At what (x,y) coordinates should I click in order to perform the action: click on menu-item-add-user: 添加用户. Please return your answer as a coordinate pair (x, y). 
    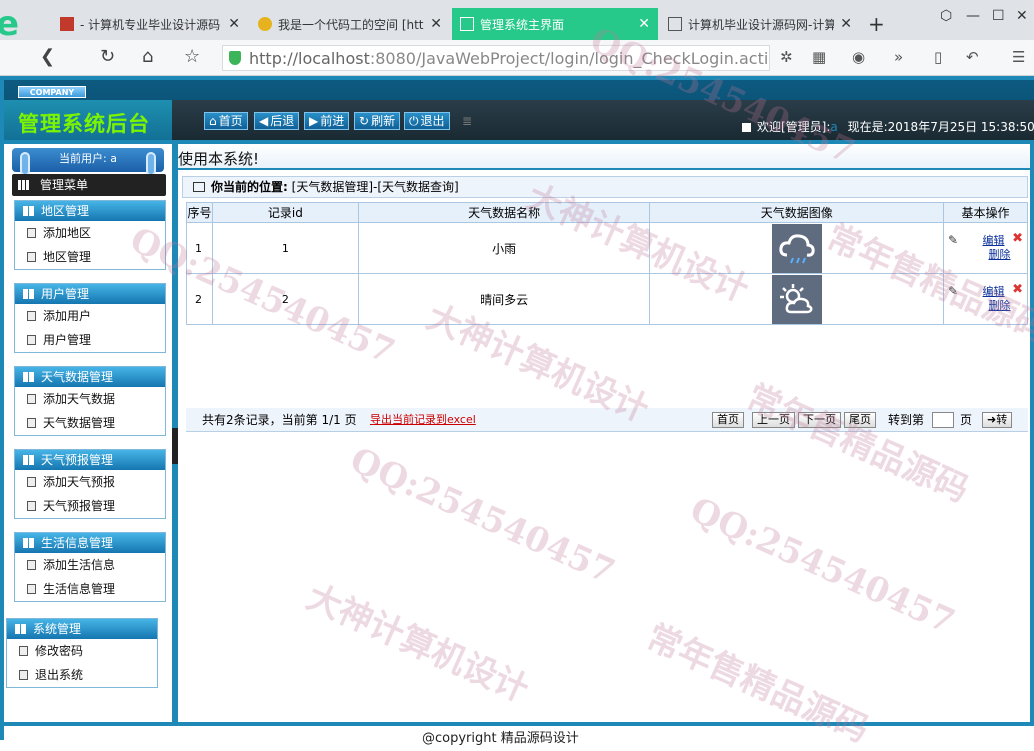
    Looking at the image, I should click on (90, 316).